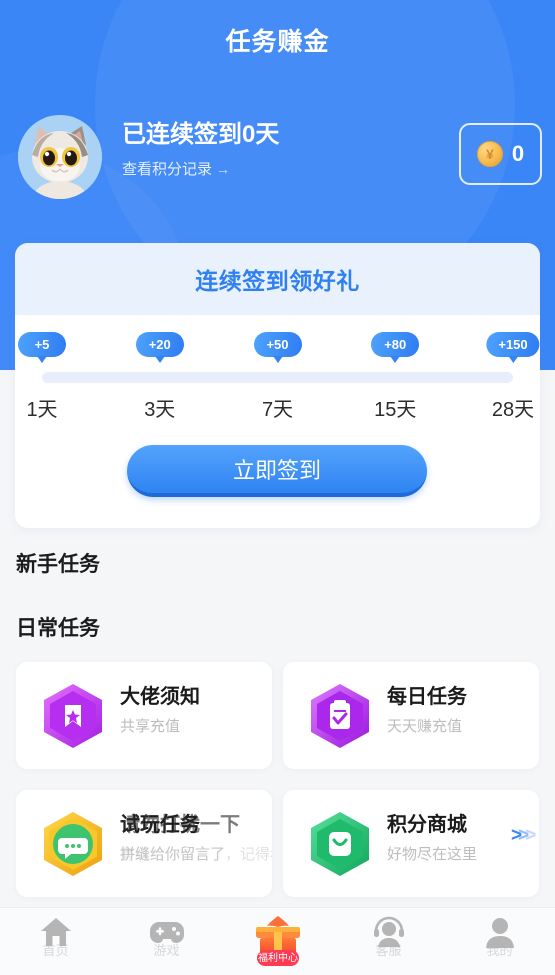 The height and width of the screenshot is (975, 555). I want to click on task-card-subtitle: 天天赚充值, so click(425, 726).